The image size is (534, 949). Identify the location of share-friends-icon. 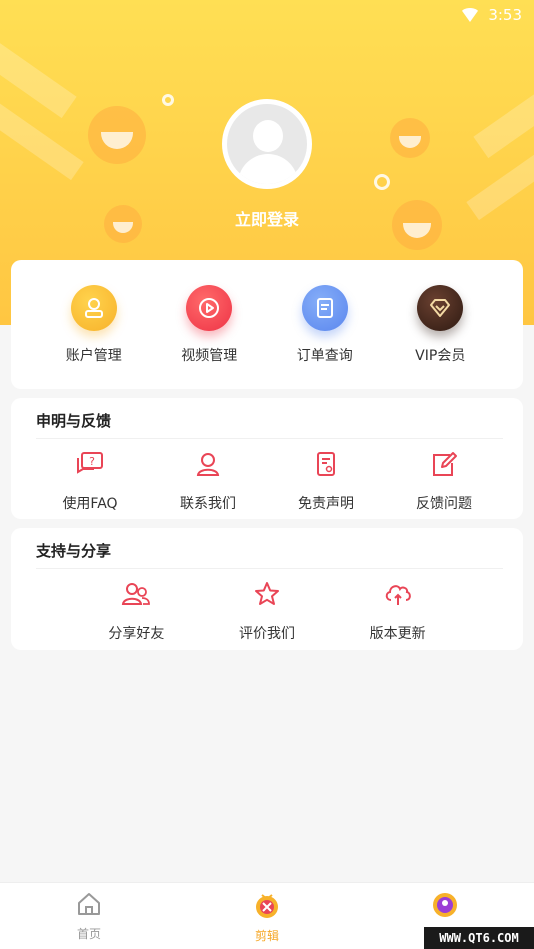
(136, 596).